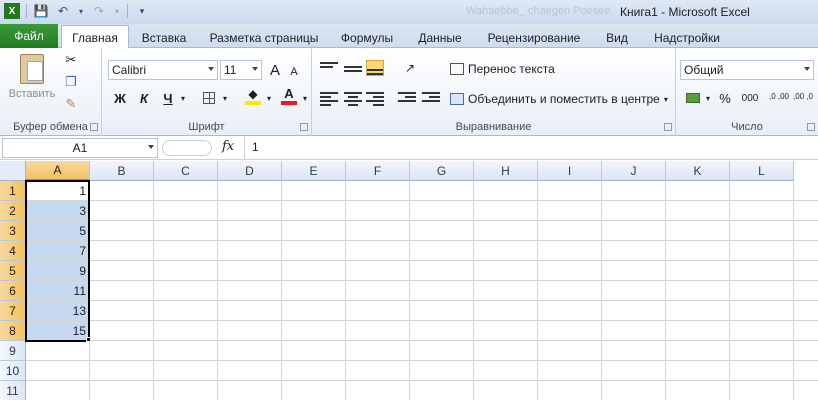  Describe the element at coordinates (305, 98) in the screenshot. I see `font-color-dropdown-icon: ▾` at that location.